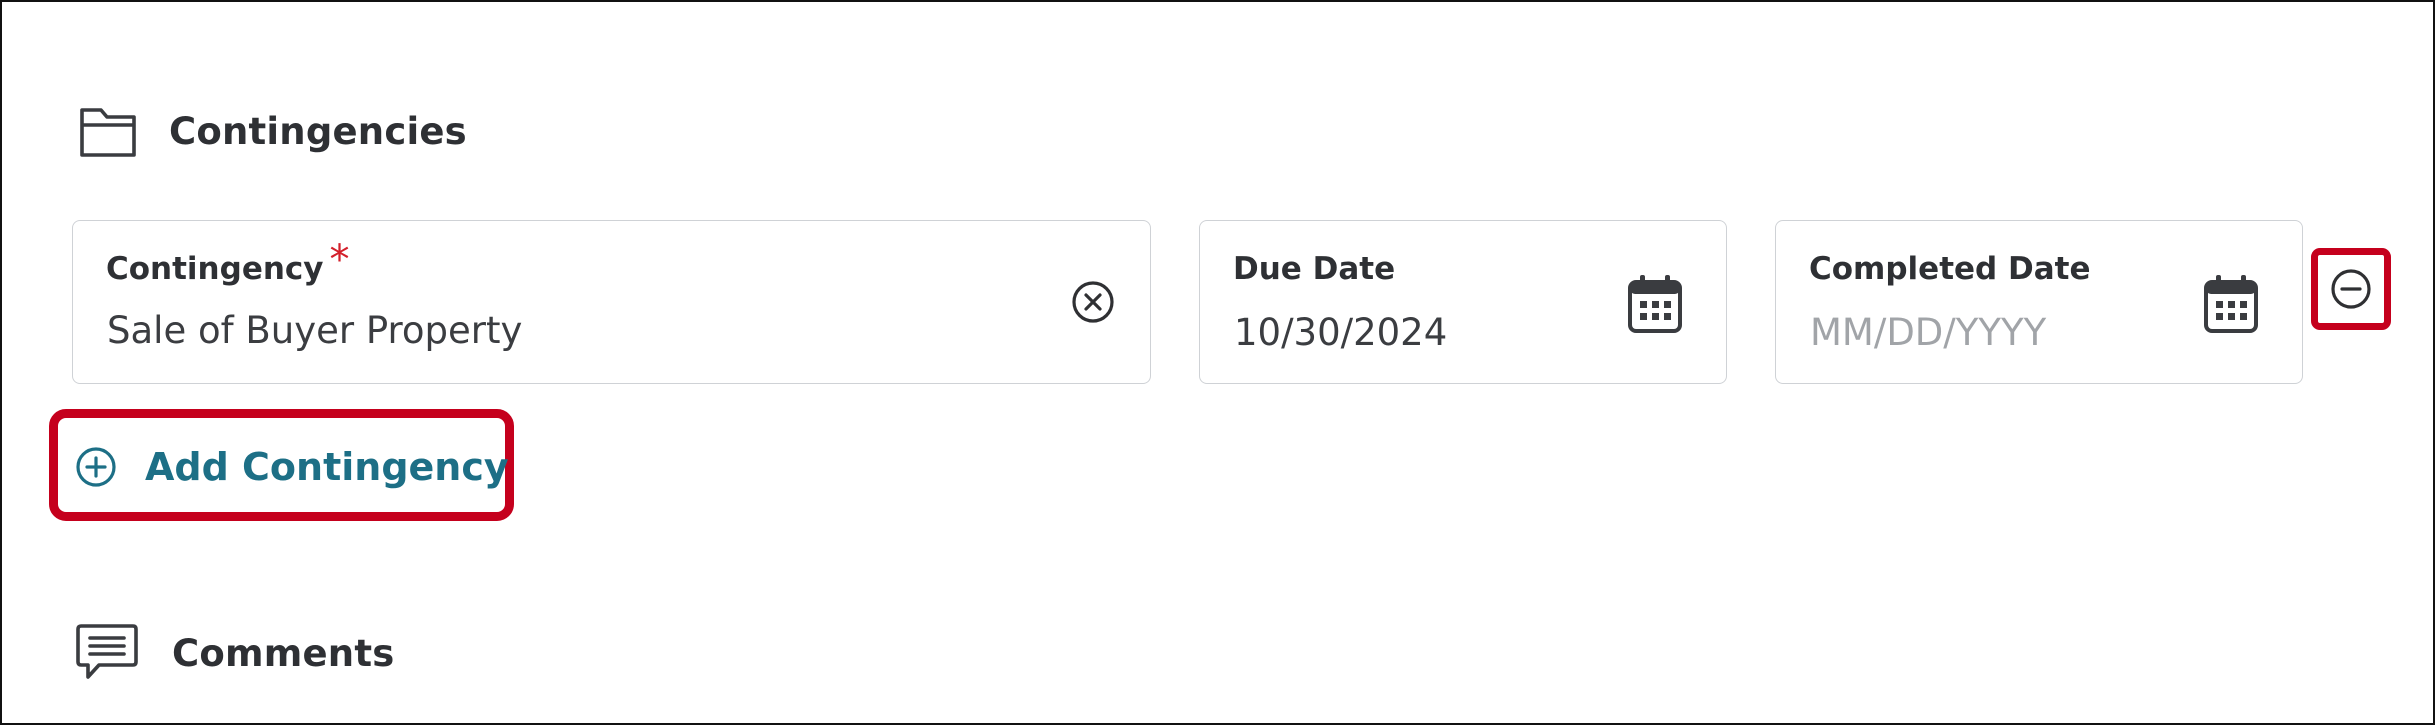 This screenshot has height=725, width=2435. Describe the element at coordinates (1928, 332) in the screenshot. I see `completed-date-input: MM/DD/YYYY` at that location.